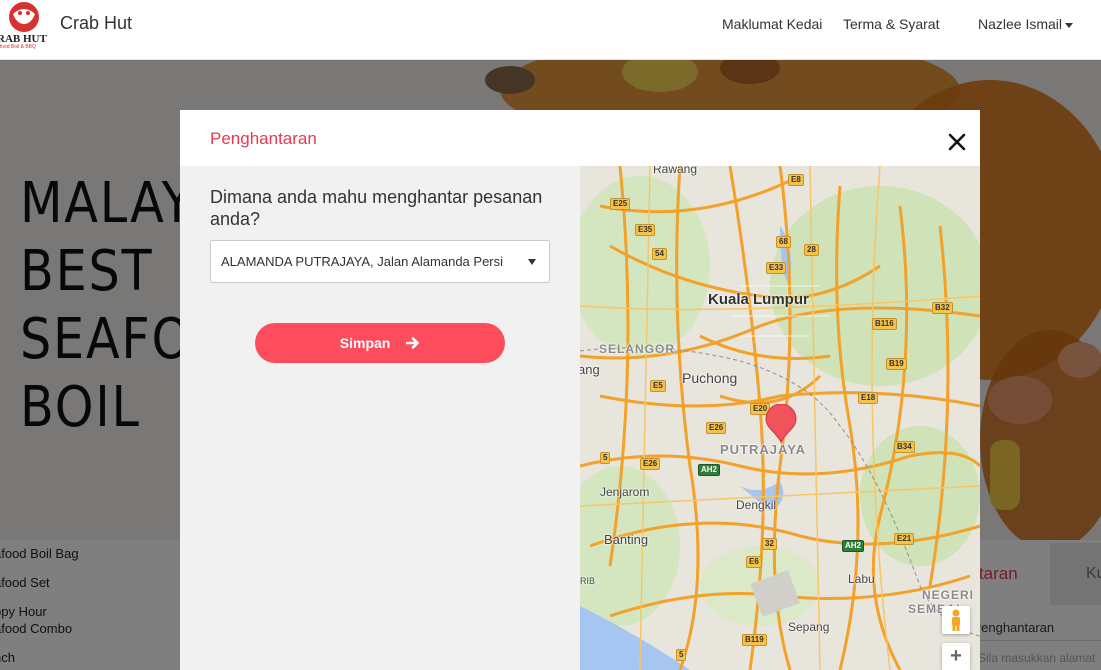 This screenshot has height=670, width=1101. Describe the element at coordinates (590, 369) in the screenshot. I see `map-town-label: ang` at that location.